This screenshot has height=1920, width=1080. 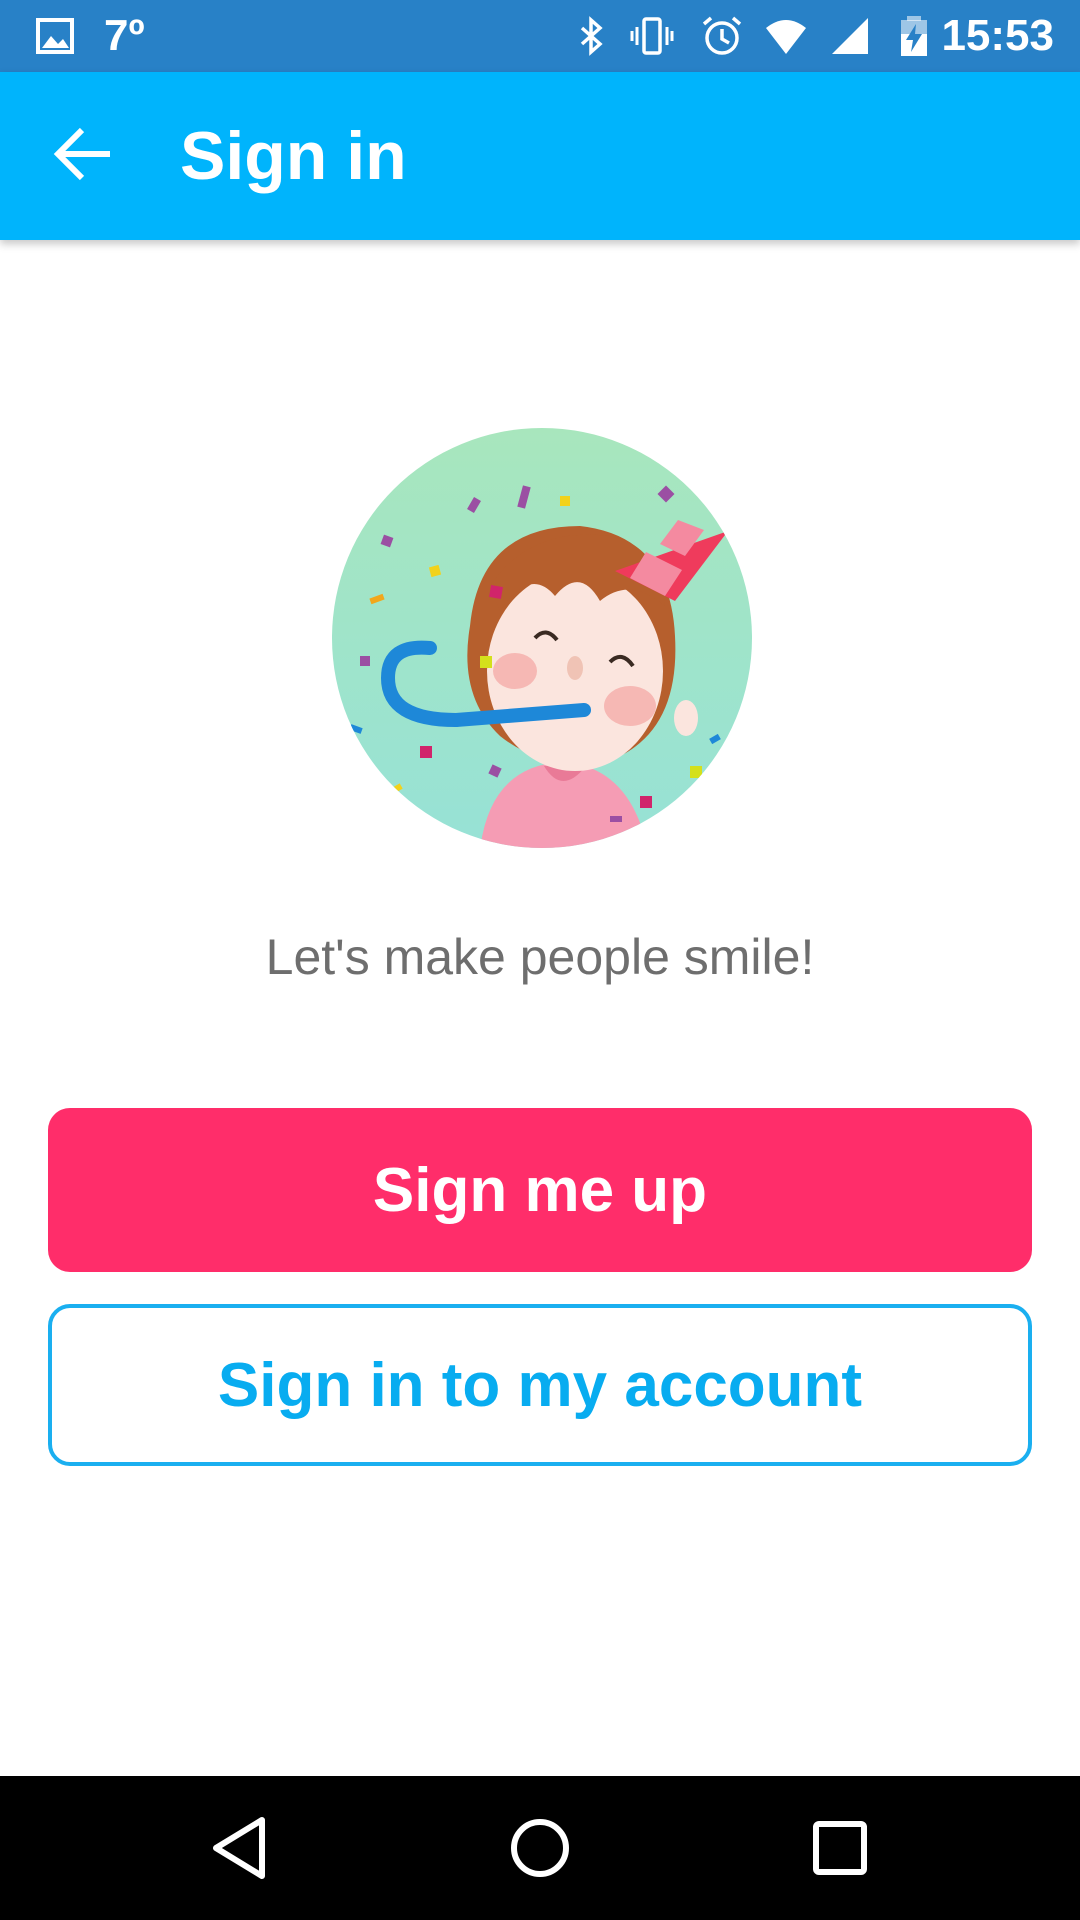 I want to click on temperature-text: 7º, so click(x=124, y=35).